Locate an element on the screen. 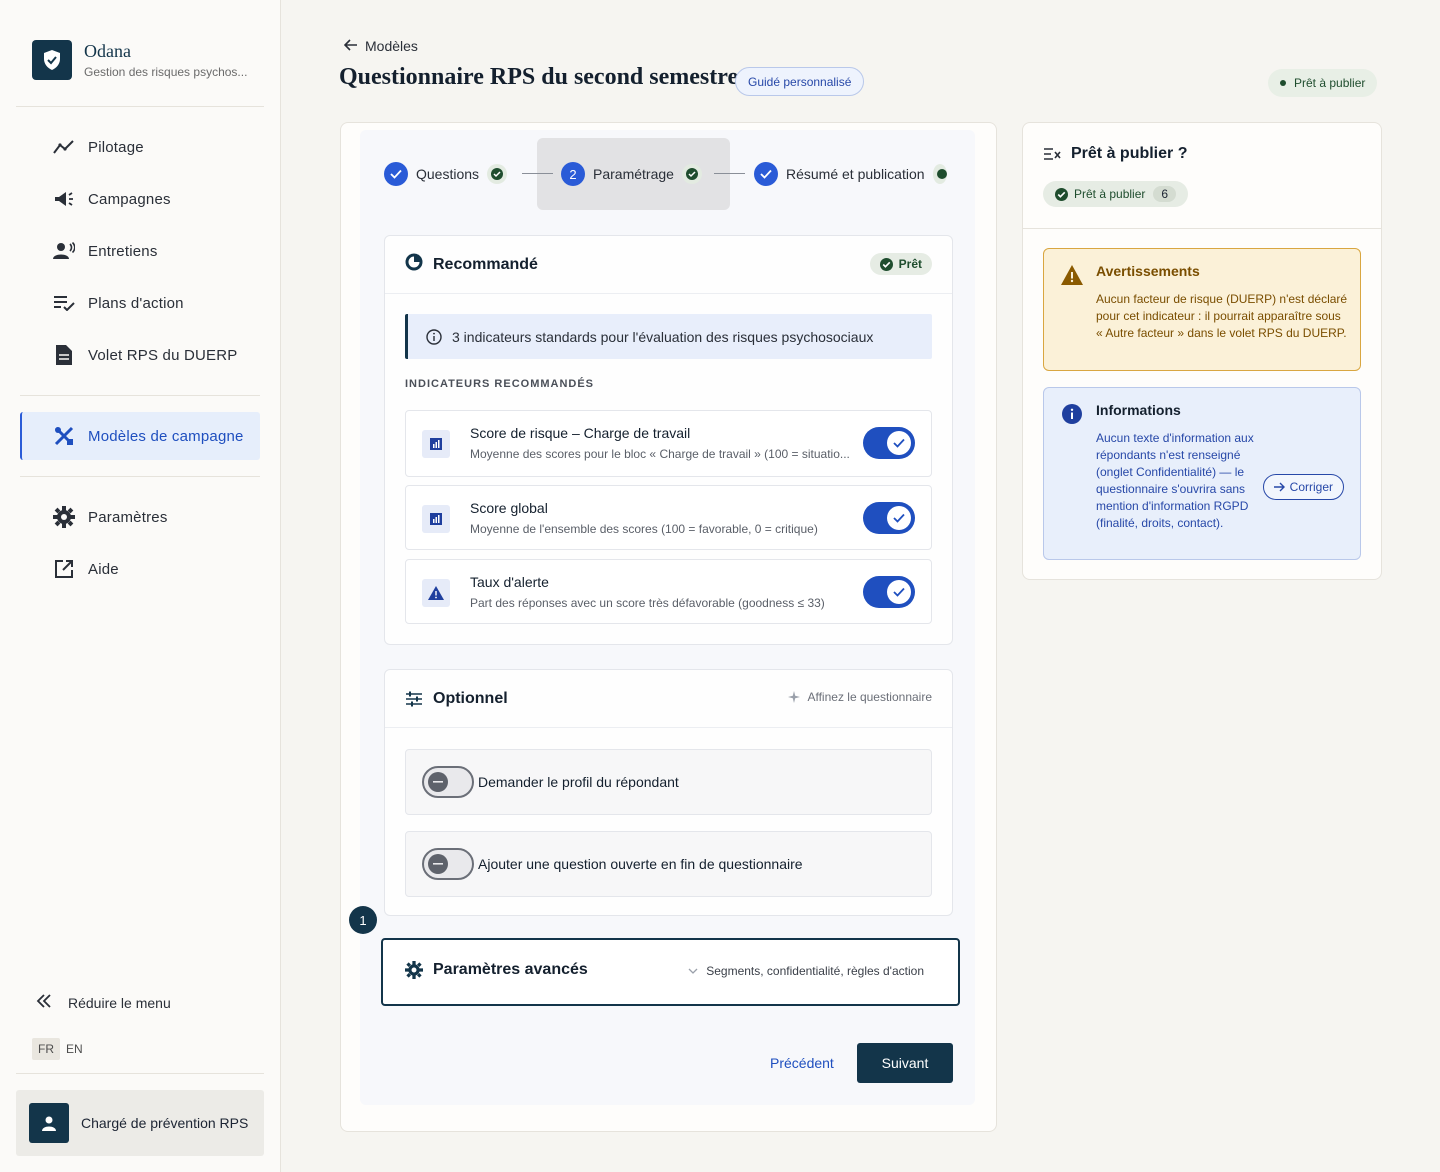 The height and width of the screenshot is (1172, 1440). indicator-title: Score de risque – Charge de travail is located at coordinates (580, 433).